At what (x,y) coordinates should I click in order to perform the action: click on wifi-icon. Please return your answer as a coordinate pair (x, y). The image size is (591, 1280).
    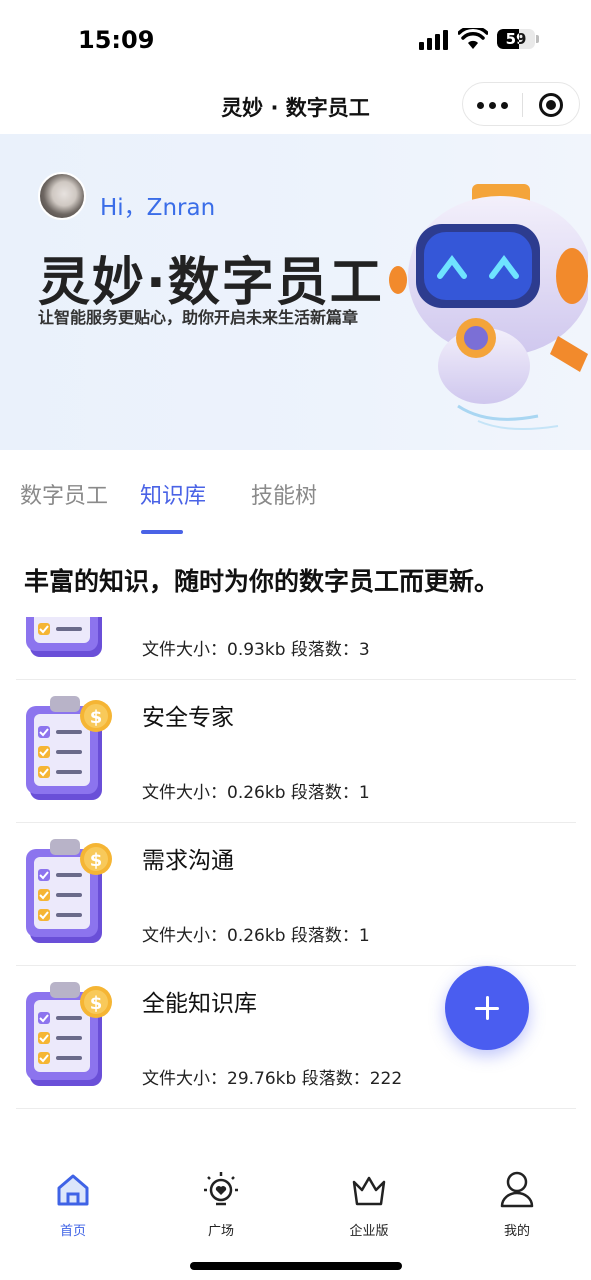
    Looking at the image, I should click on (473, 38).